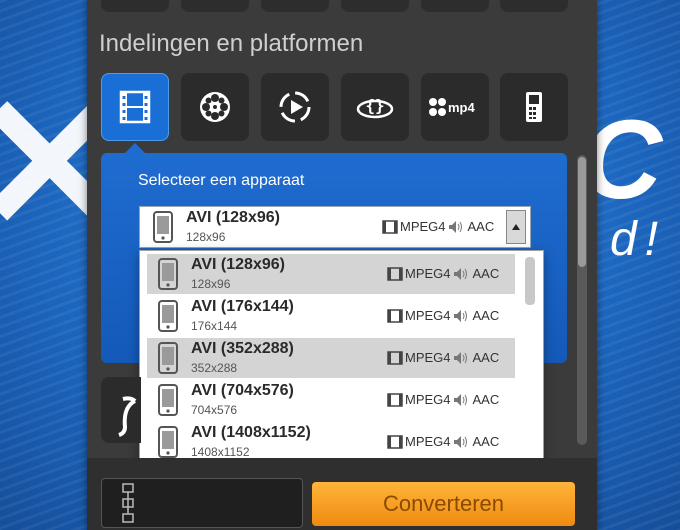 This screenshot has height=530, width=680. I want to click on convert-button: Converteren, so click(443, 504).